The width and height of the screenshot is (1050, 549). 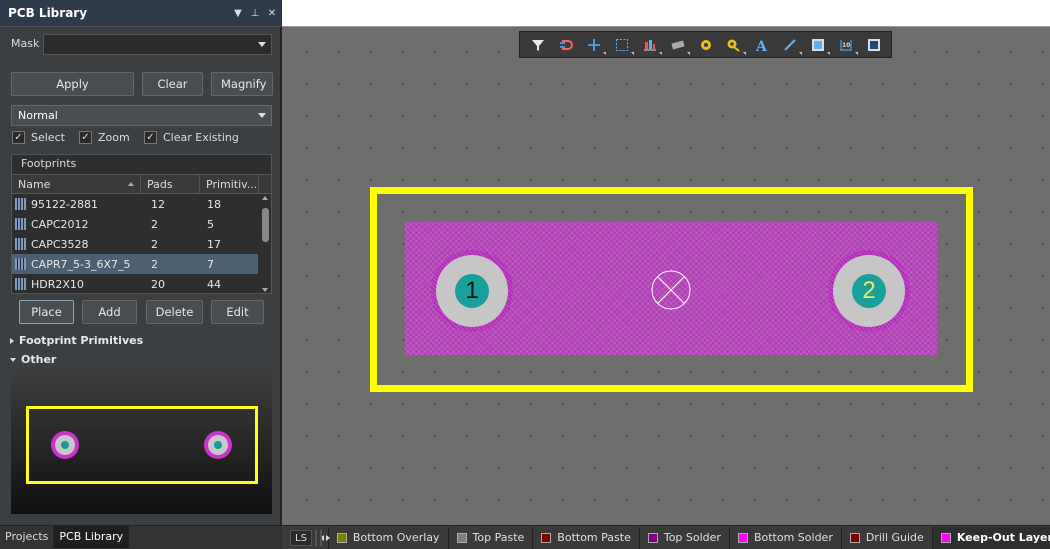 What do you see at coordinates (874, 45) in the screenshot?
I see `region-icon` at bounding box center [874, 45].